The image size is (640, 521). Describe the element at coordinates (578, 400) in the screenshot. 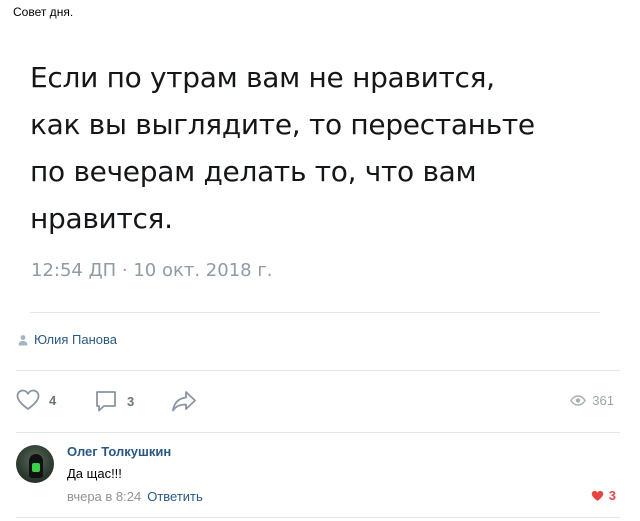

I see `eye-icon` at that location.